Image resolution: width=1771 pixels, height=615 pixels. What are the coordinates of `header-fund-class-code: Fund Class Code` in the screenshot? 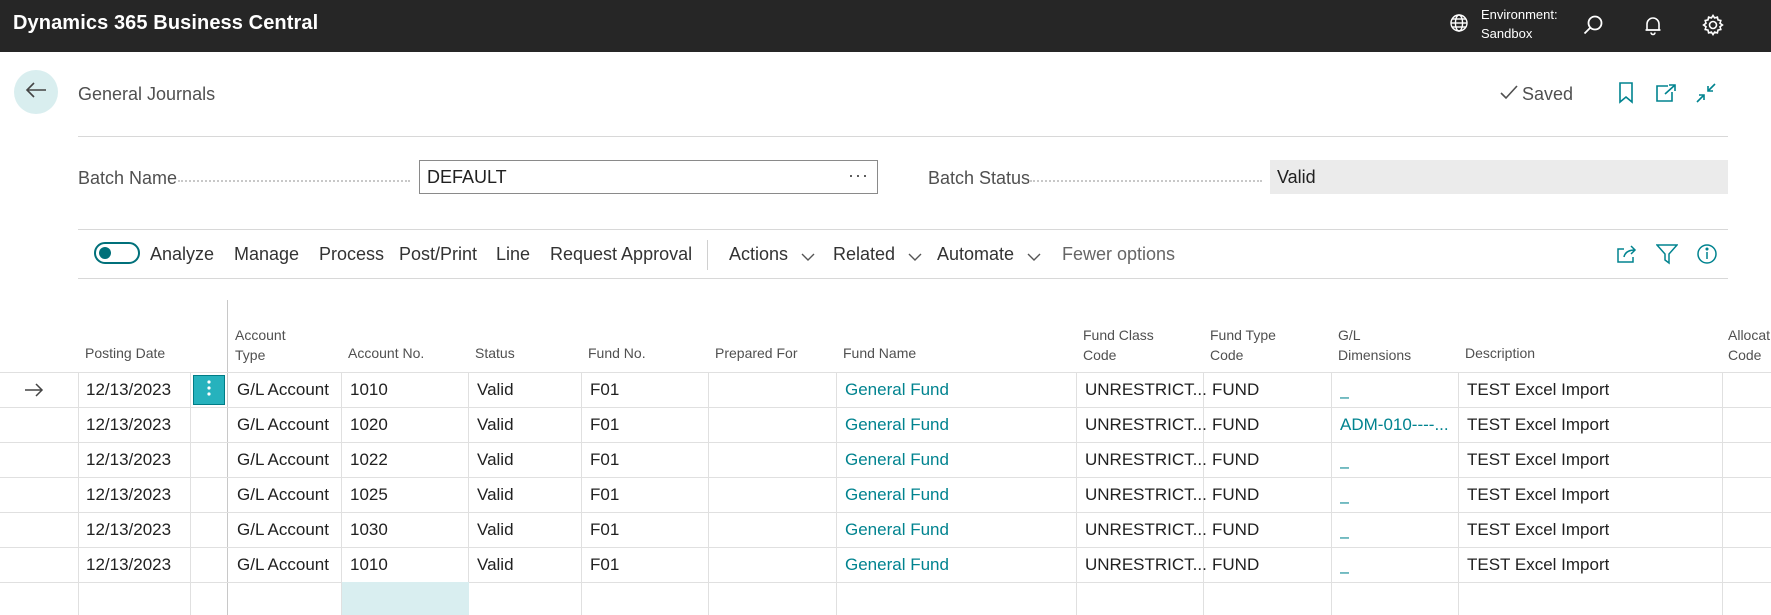 It's located at (1118, 345).